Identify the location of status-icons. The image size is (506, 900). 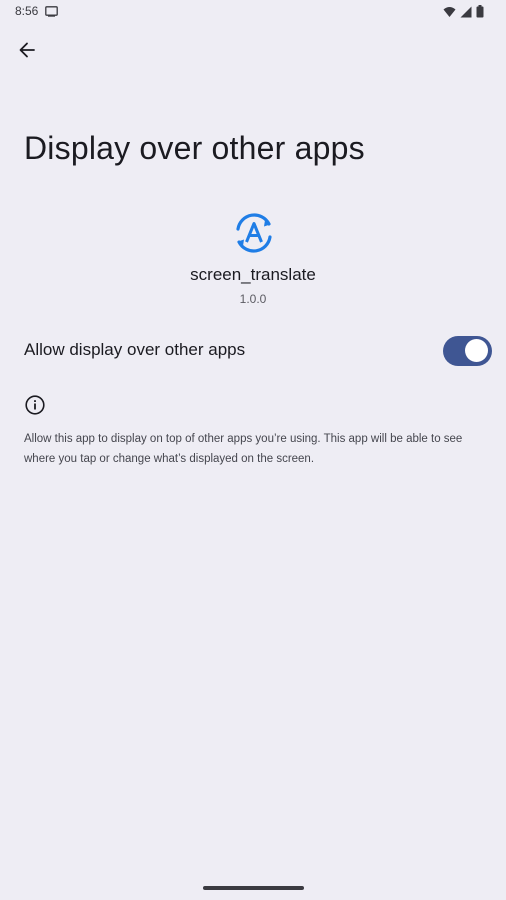
(463, 11).